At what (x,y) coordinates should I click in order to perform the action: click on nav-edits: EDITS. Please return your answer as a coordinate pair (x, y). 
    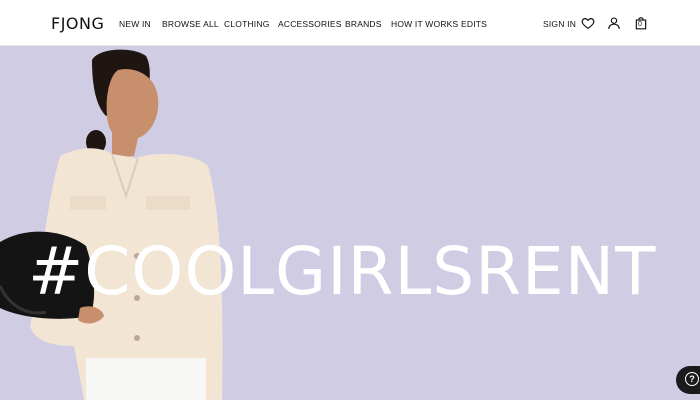
    Looking at the image, I should click on (474, 24).